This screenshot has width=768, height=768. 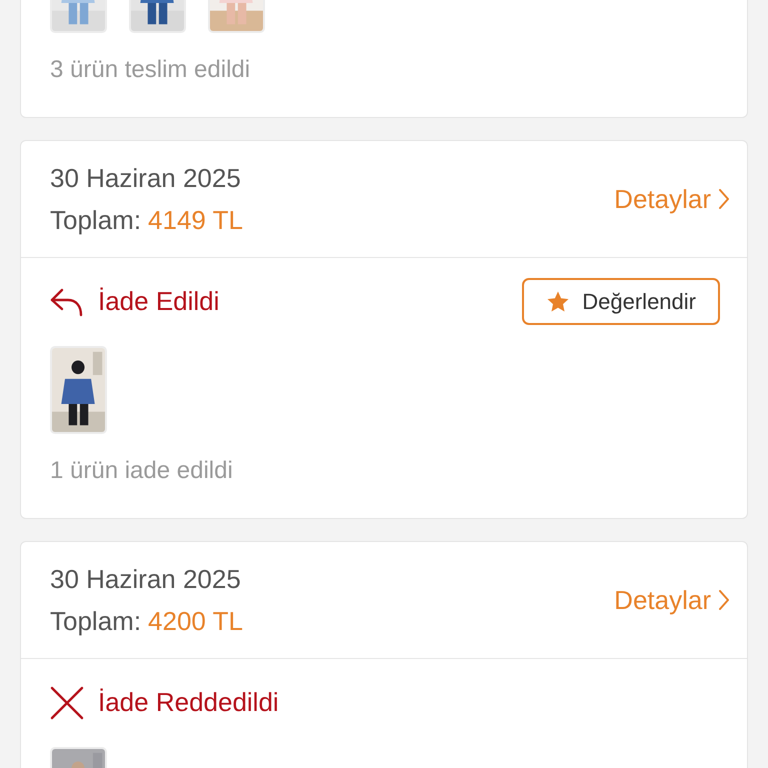 I want to click on items-summary: 3 ürün teslim edildi, so click(x=151, y=70).